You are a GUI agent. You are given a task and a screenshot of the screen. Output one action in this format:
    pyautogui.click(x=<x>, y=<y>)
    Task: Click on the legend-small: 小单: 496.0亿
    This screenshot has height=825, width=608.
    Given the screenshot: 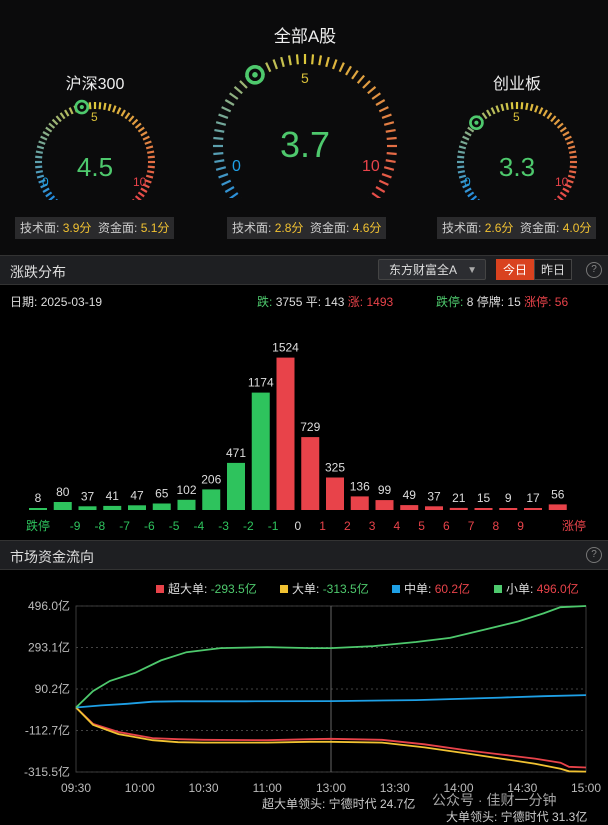 What is the action you would take?
    pyautogui.click(x=536, y=588)
    